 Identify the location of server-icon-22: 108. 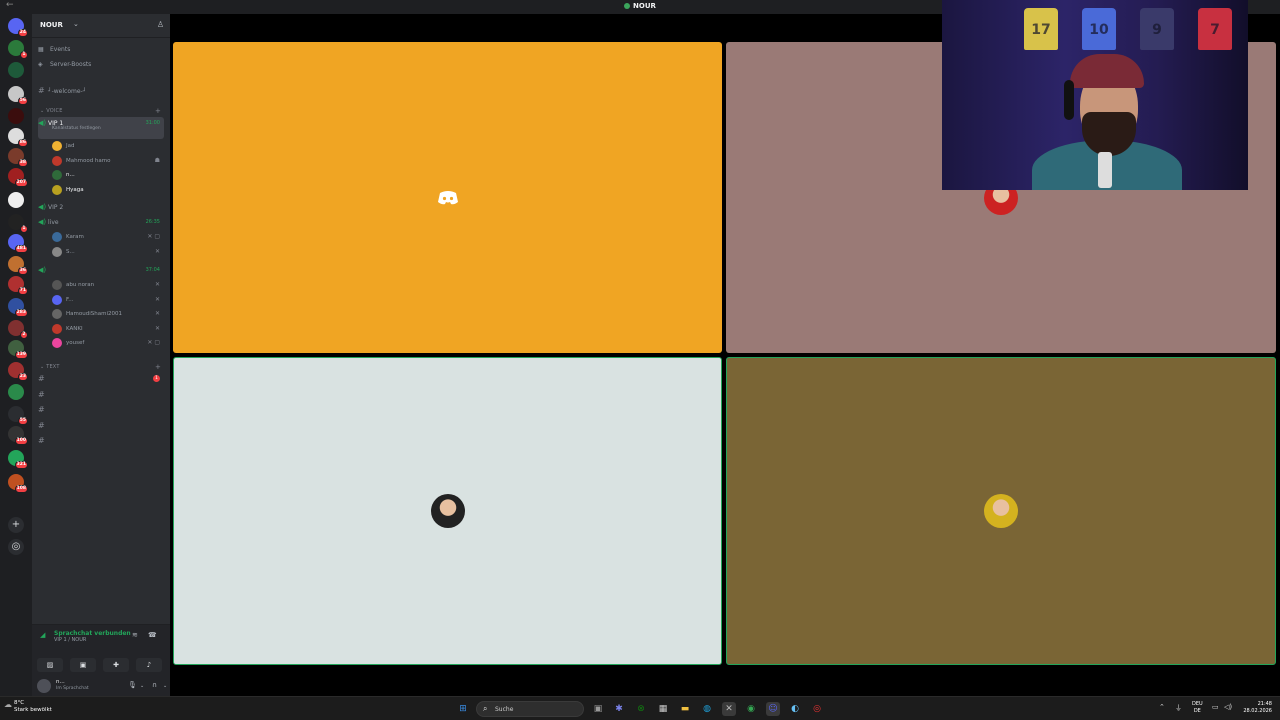
(18, 483).